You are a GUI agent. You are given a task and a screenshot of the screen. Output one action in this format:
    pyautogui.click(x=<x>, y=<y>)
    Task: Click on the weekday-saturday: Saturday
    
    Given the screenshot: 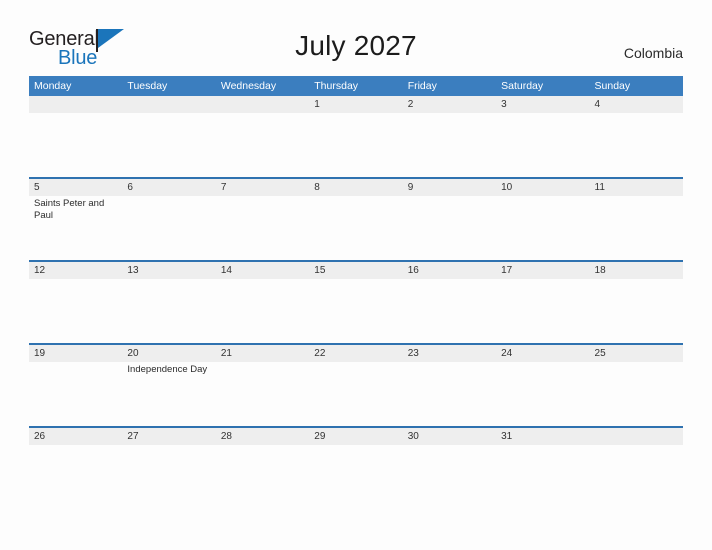 What is the action you would take?
    pyautogui.click(x=522, y=86)
    